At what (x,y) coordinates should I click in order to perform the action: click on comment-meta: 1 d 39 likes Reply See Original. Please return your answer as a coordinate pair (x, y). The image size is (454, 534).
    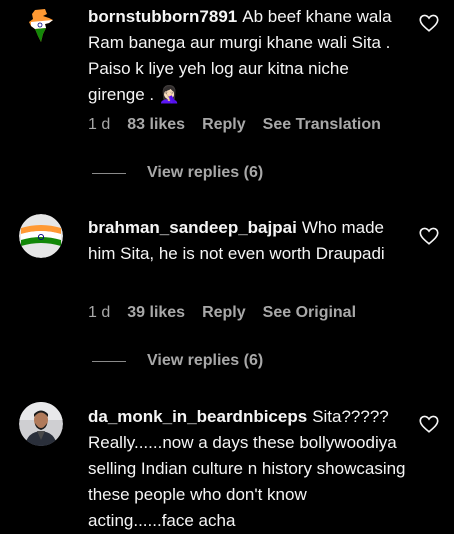
    Looking at the image, I should click on (230, 313).